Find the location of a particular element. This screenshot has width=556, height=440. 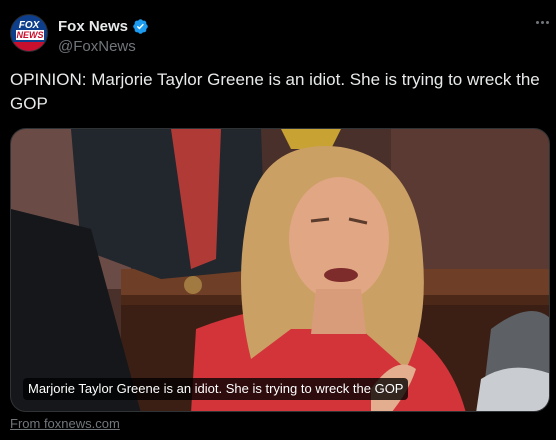

avatar-logo-stripe is located at coordinates (29, 46).